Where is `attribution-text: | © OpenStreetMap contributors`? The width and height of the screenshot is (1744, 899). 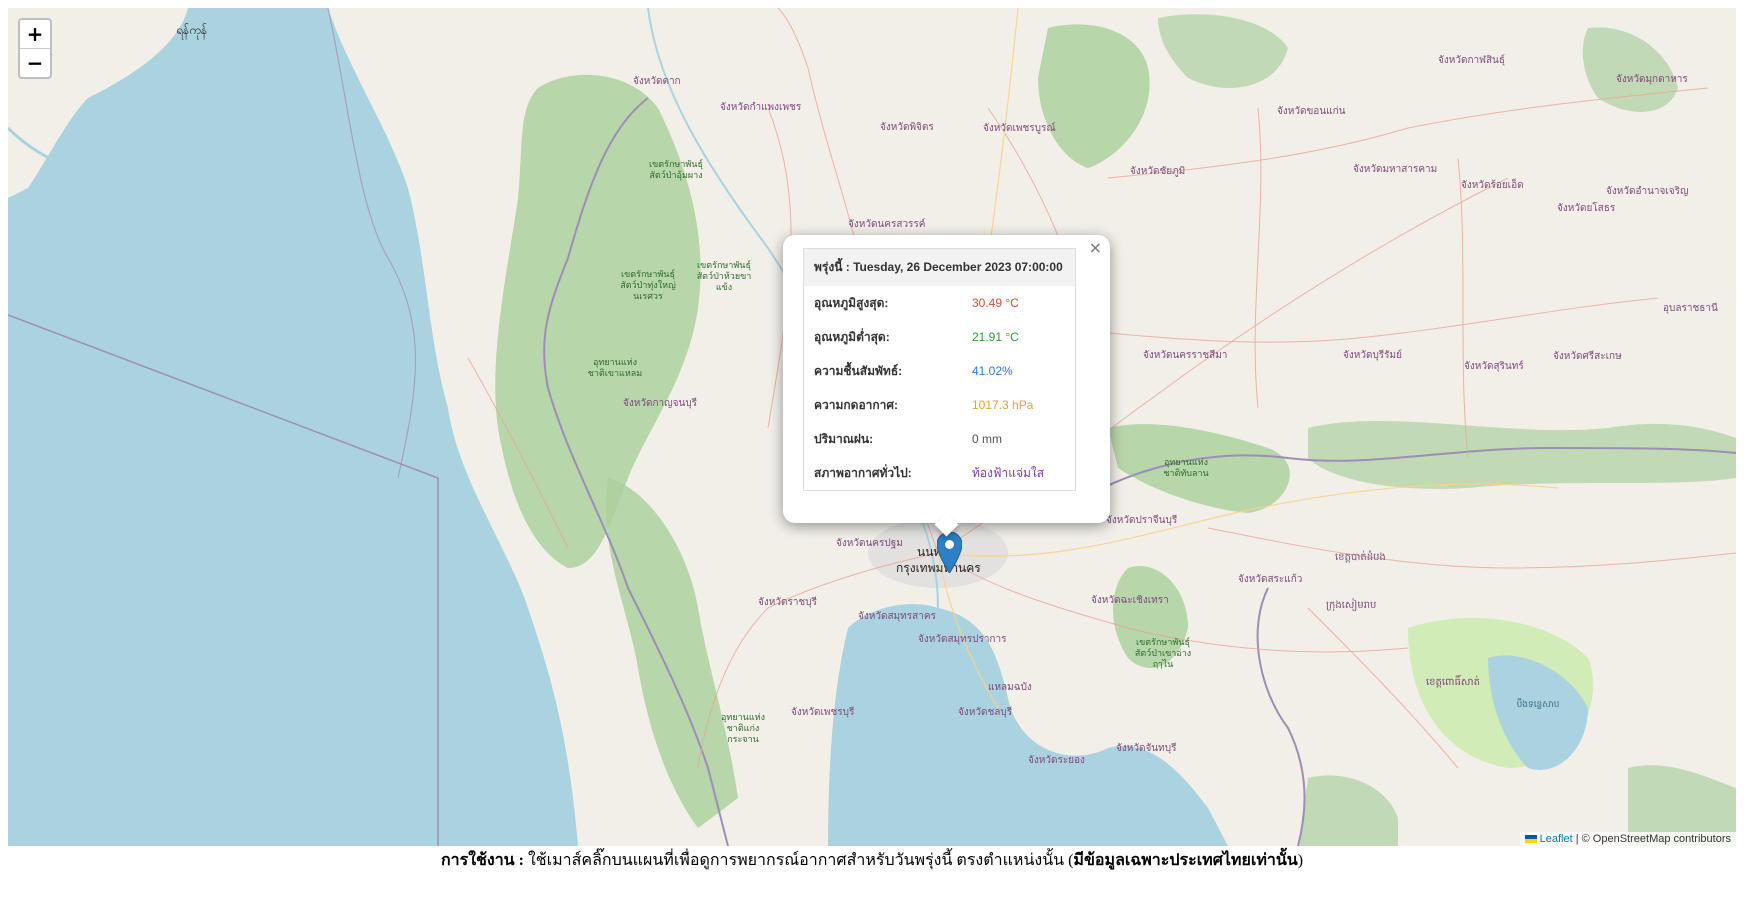
attribution-text: | © OpenStreetMap contributors is located at coordinates (1653, 839).